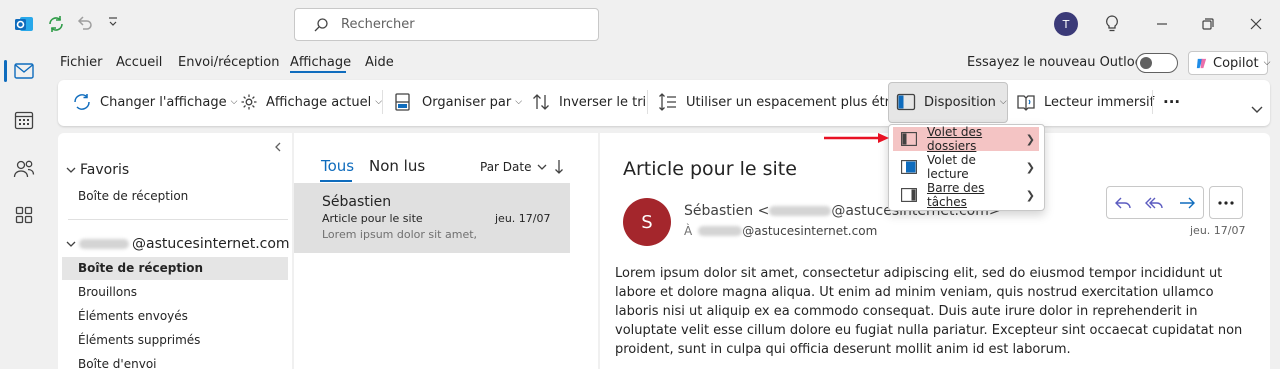 The height and width of the screenshot is (369, 1280). I want to click on annotation-arrow-icon, so click(857, 138).